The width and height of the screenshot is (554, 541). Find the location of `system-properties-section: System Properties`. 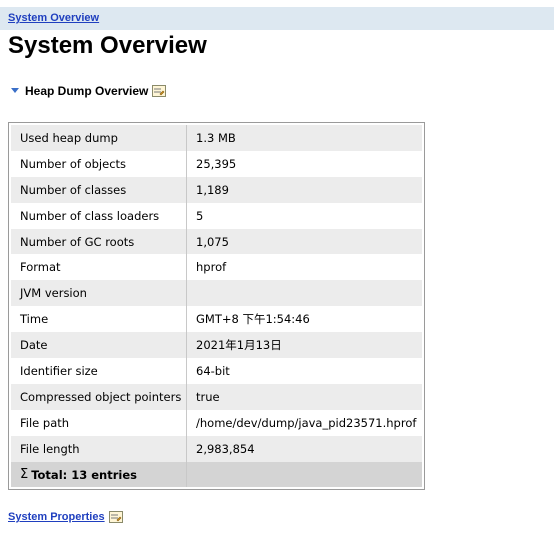

system-properties-section: System Properties is located at coordinates (65, 517).